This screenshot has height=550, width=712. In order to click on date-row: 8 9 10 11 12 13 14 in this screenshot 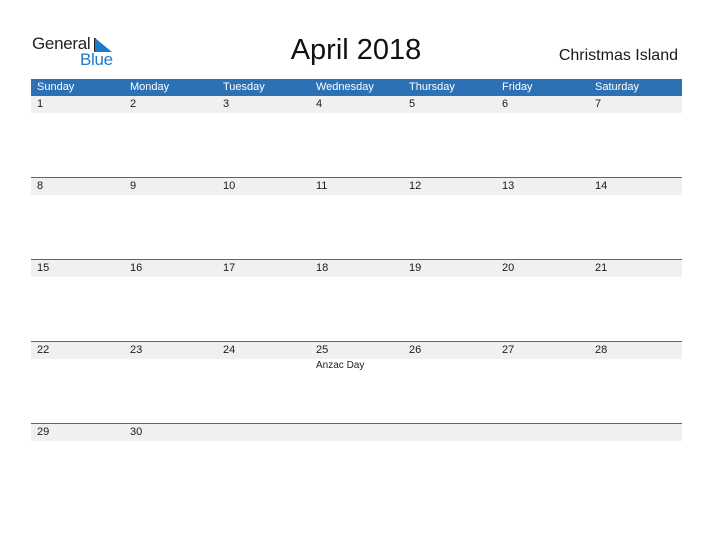, I will do `click(356, 186)`.